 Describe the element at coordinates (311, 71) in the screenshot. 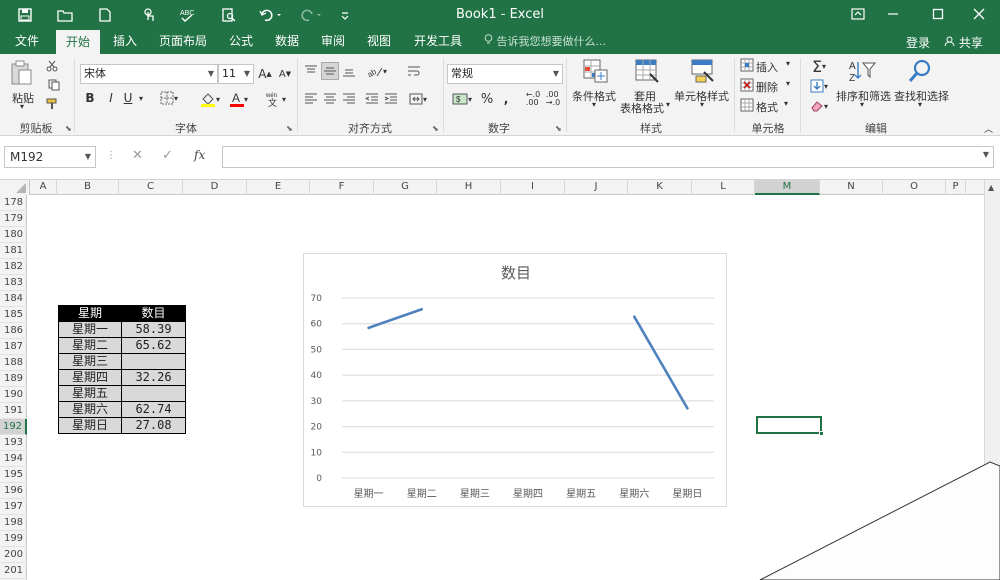

I see `align-top-icon` at that location.